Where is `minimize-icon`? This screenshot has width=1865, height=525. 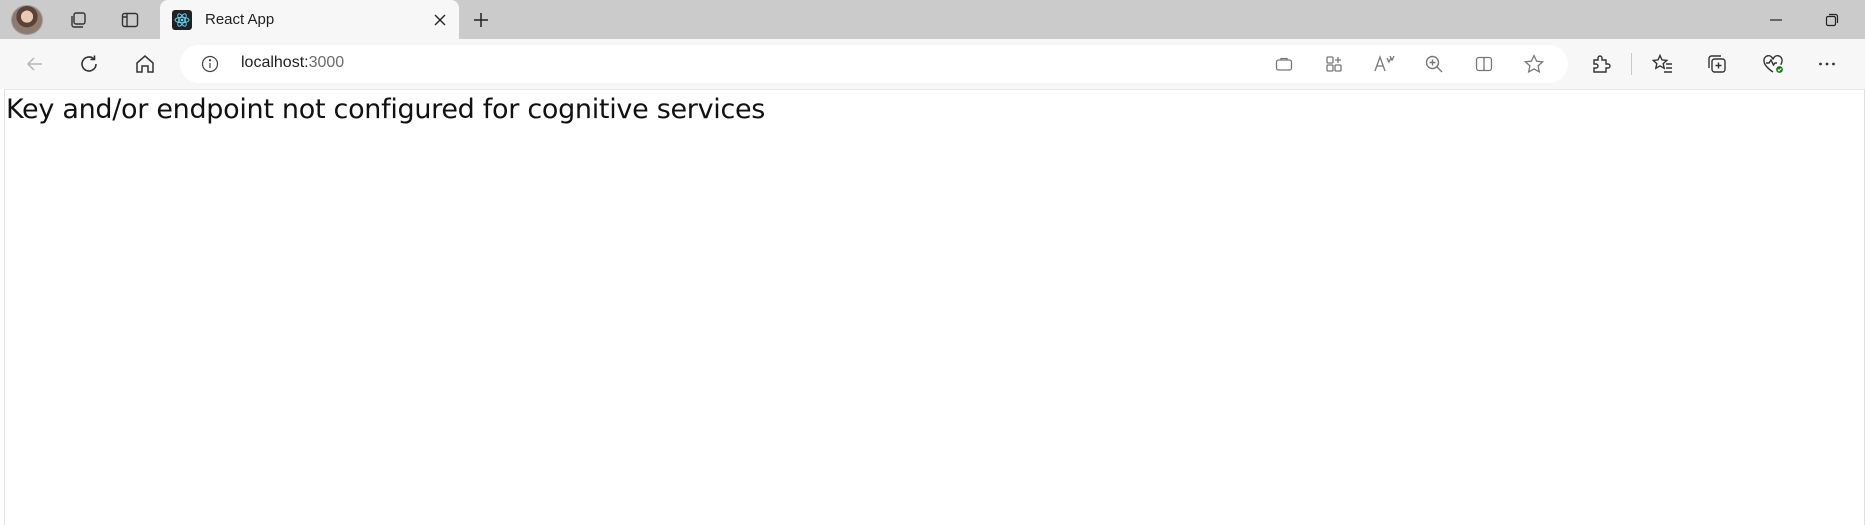 minimize-icon is located at coordinates (1776, 20).